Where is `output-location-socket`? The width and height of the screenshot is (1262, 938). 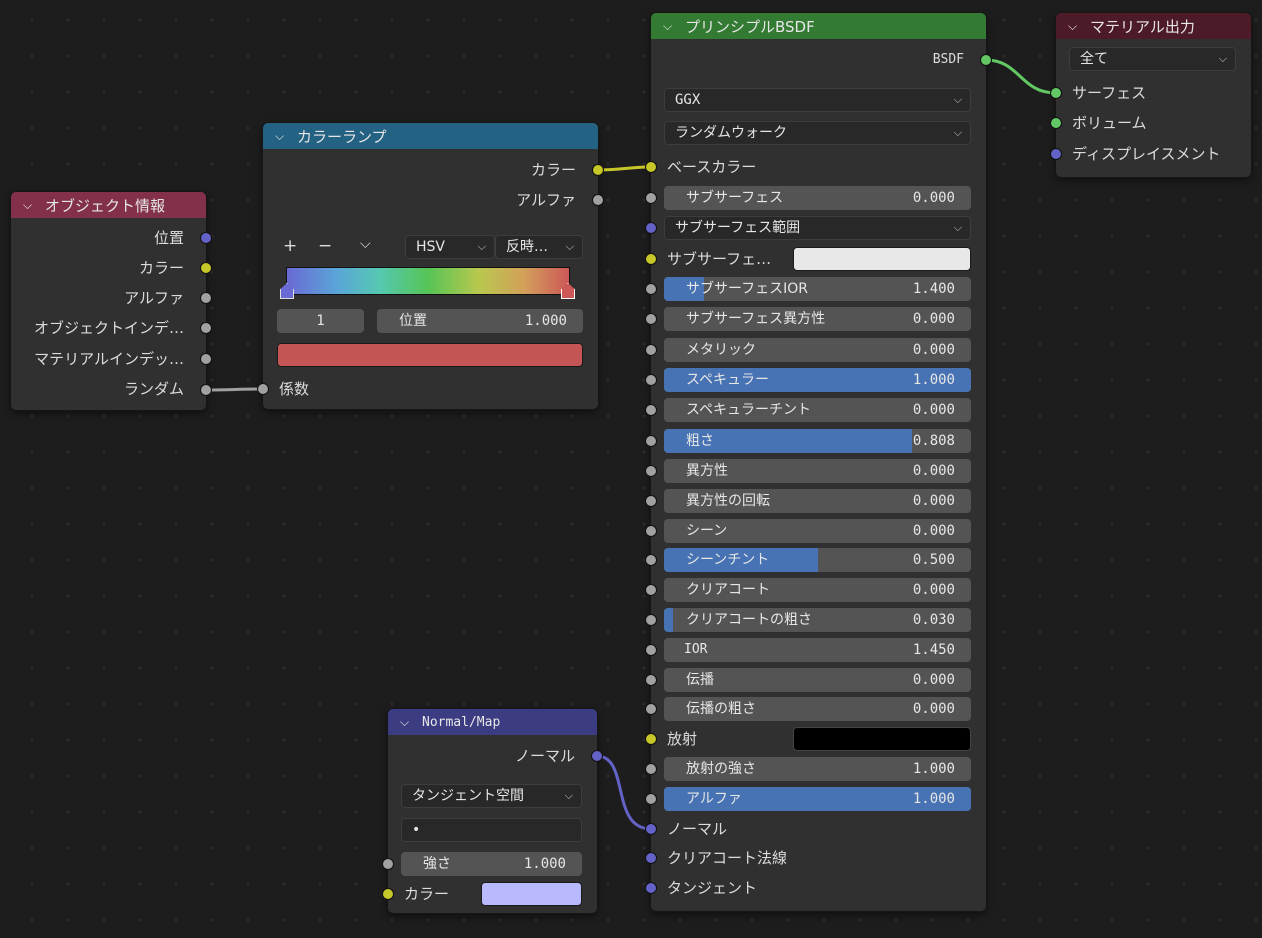
output-location-socket is located at coordinates (206, 238).